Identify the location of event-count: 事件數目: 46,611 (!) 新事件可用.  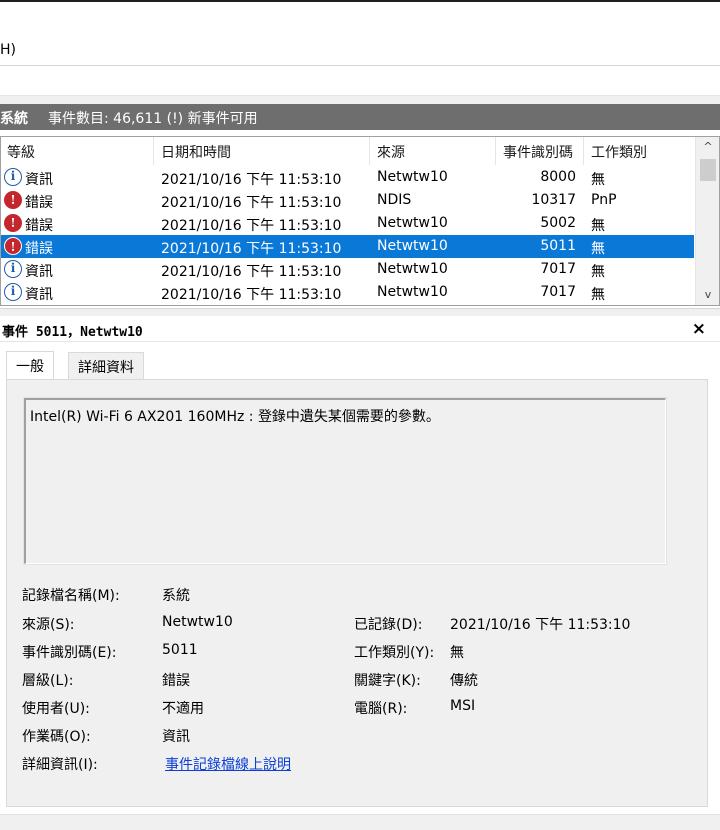
(153, 119).